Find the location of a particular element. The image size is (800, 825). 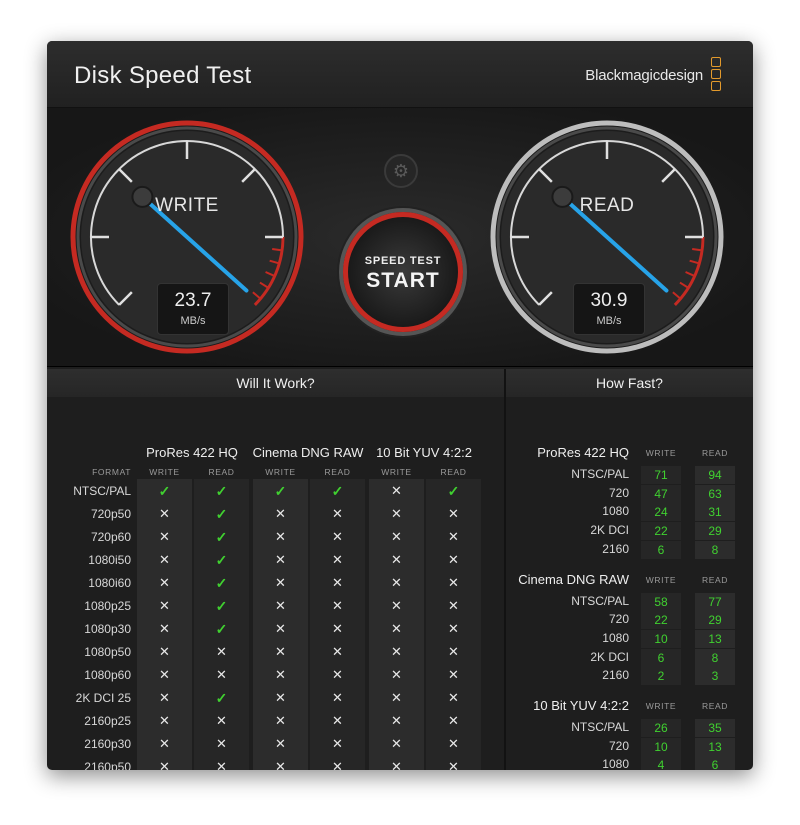

write-speed-fps: 58 is located at coordinates (661, 601).